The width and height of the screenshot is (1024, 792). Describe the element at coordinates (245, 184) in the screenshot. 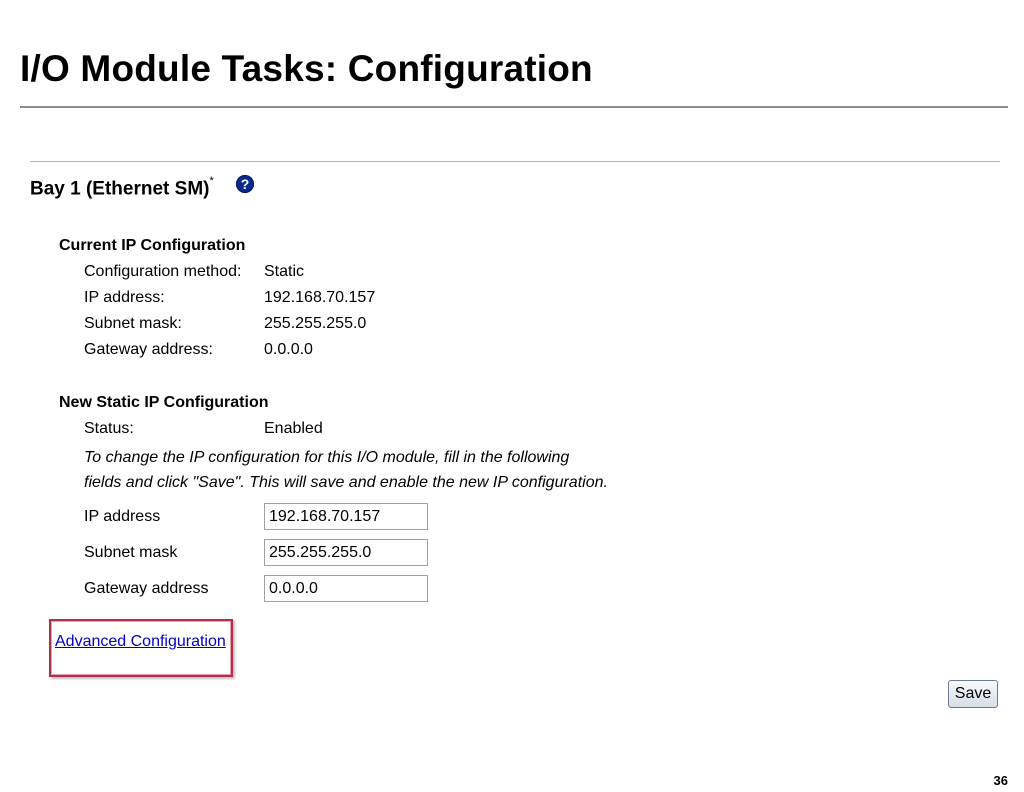

I see `help-icon: ?` at that location.